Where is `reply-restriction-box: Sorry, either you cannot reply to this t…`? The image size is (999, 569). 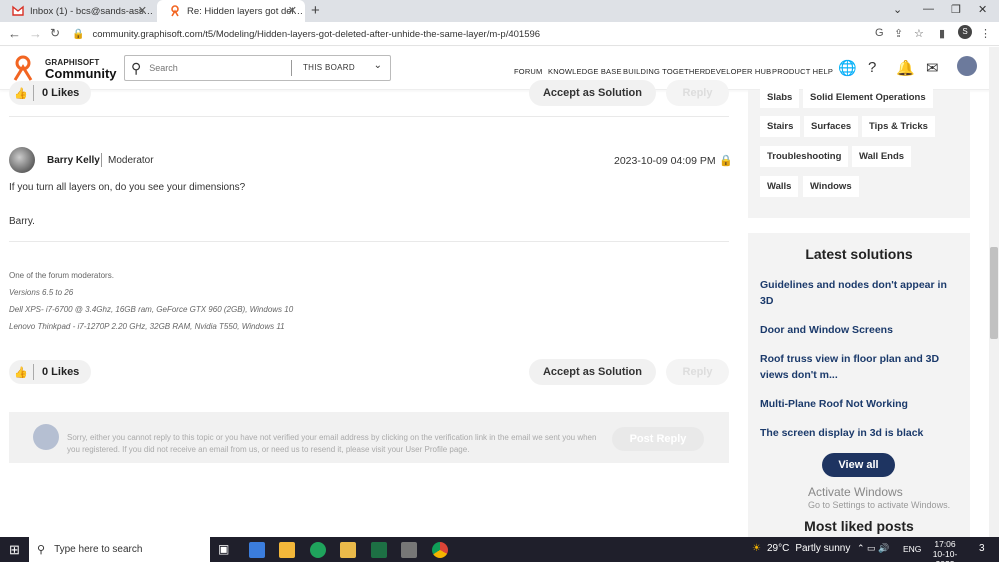
reply-restriction-box: Sorry, either you cannot reply to this t… is located at coordinates (369, 437).